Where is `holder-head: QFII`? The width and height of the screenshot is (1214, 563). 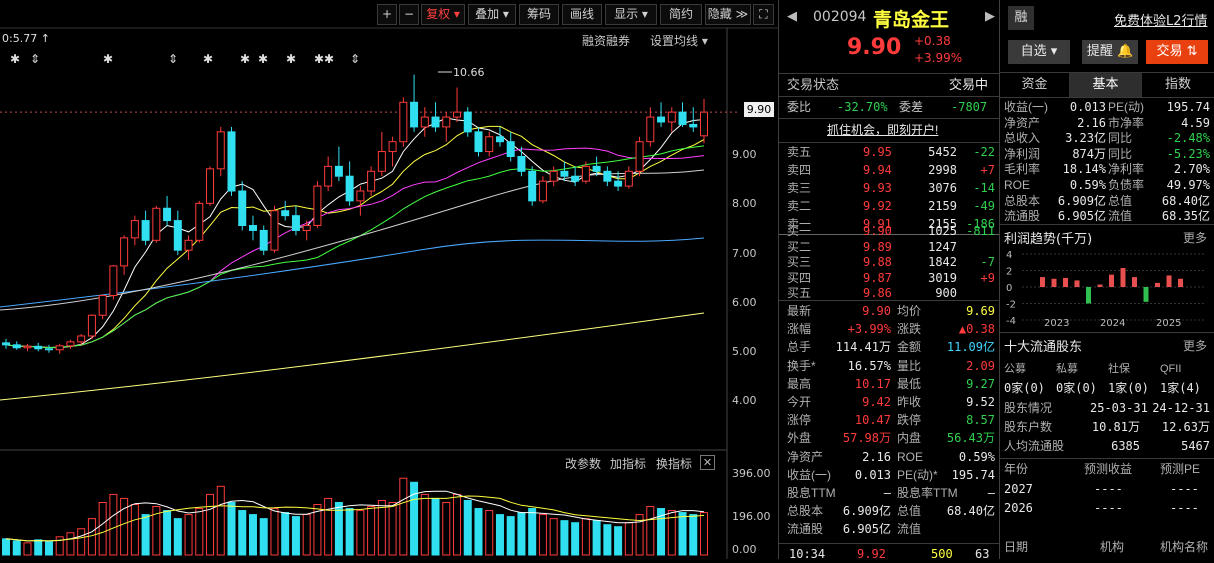
holder-head: QFII is located at coordinates (1171, 369).